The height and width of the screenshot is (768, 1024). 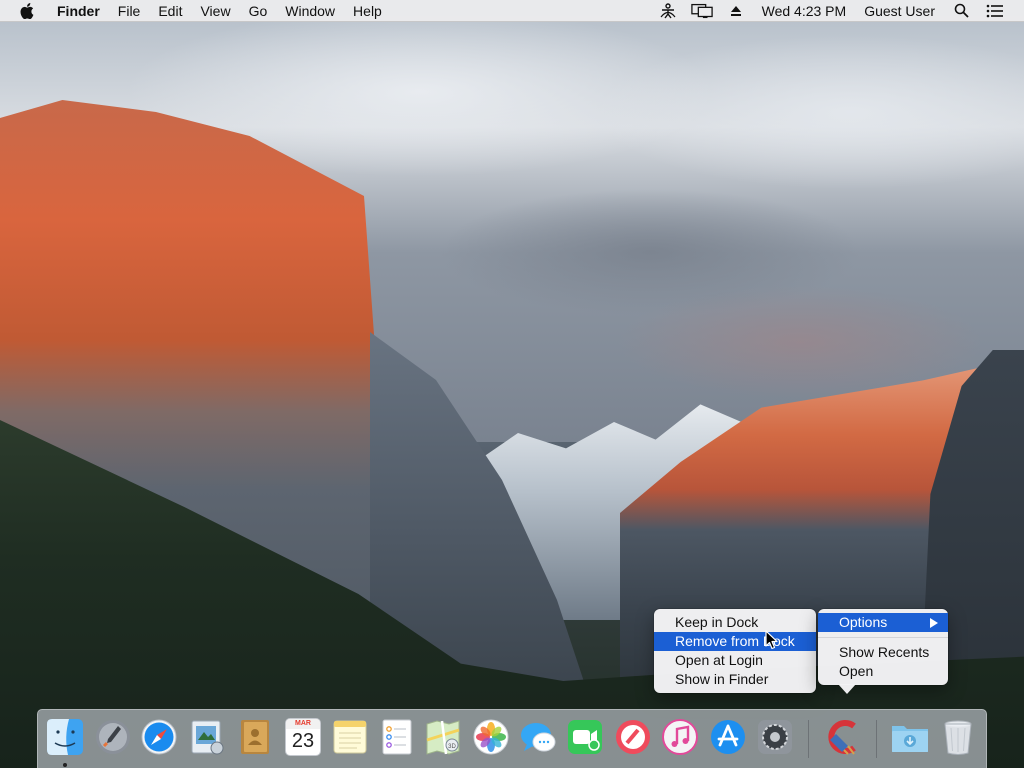 What do you see at coordinates (633, 737) in the screenshot?
I see `news-icon` at bounding box center [633, 737].